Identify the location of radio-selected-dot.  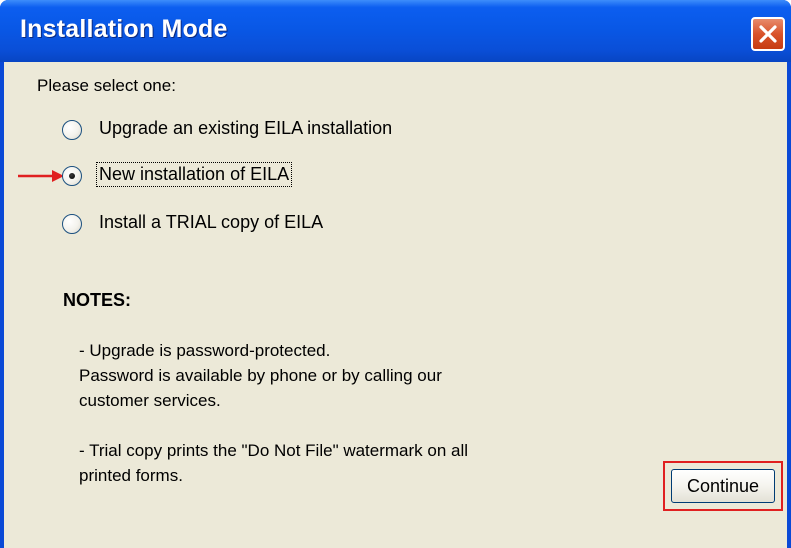
(72, 176).